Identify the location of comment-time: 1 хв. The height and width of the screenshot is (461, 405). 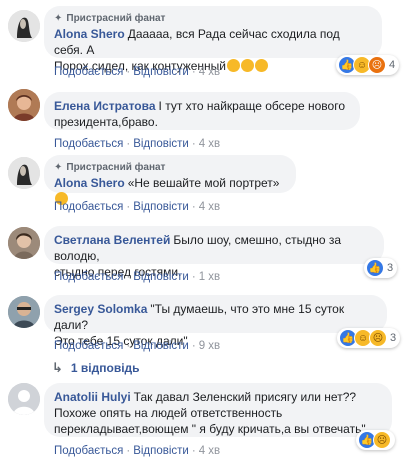
(209, 277).